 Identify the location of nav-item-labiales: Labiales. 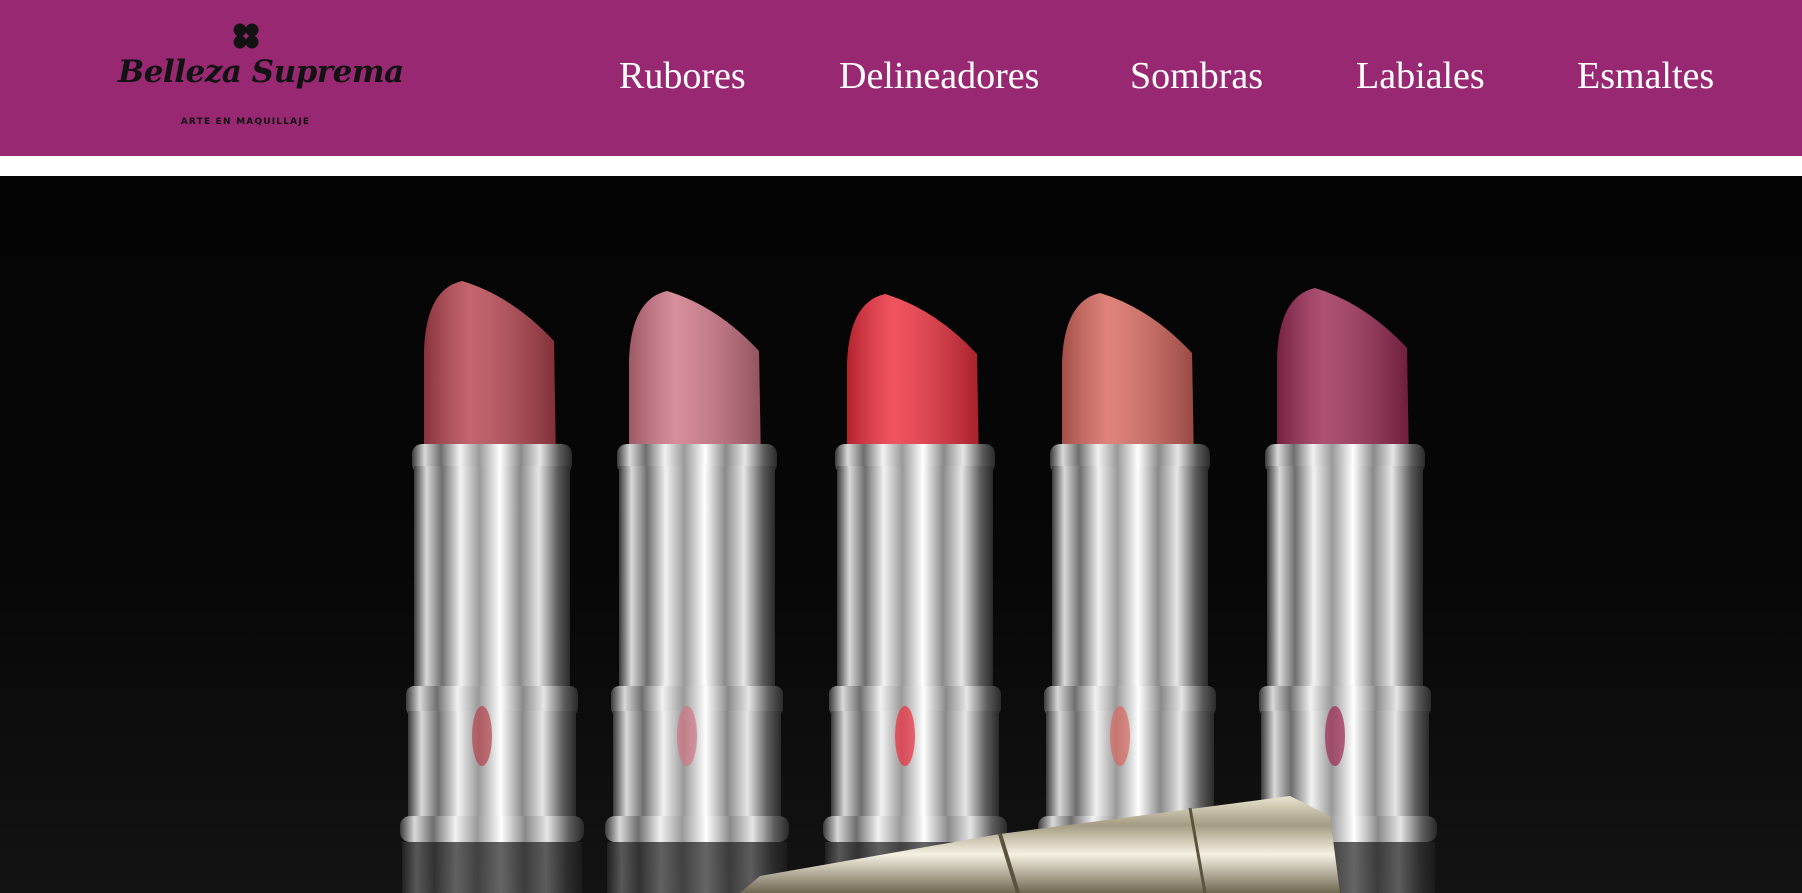
(1420, 76).